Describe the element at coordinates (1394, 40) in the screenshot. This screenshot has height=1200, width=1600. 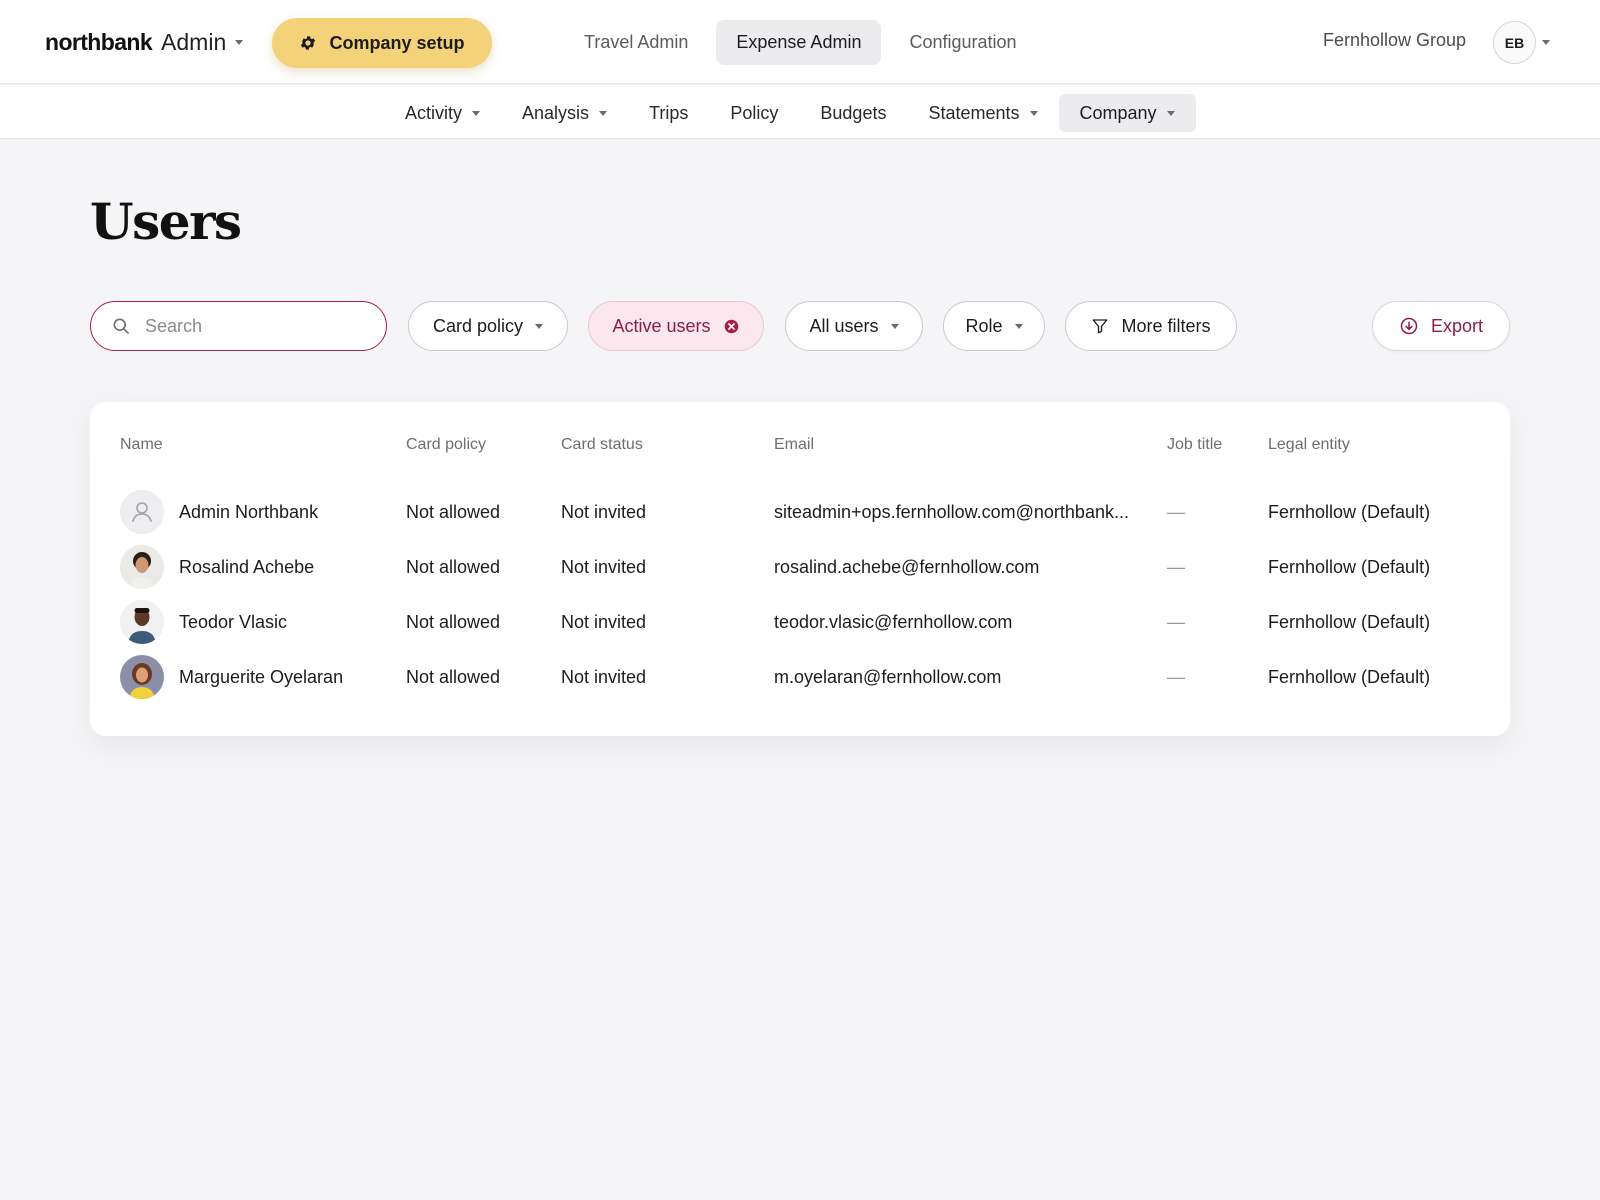
I see `org-name: Fernhollow Group` at that location.